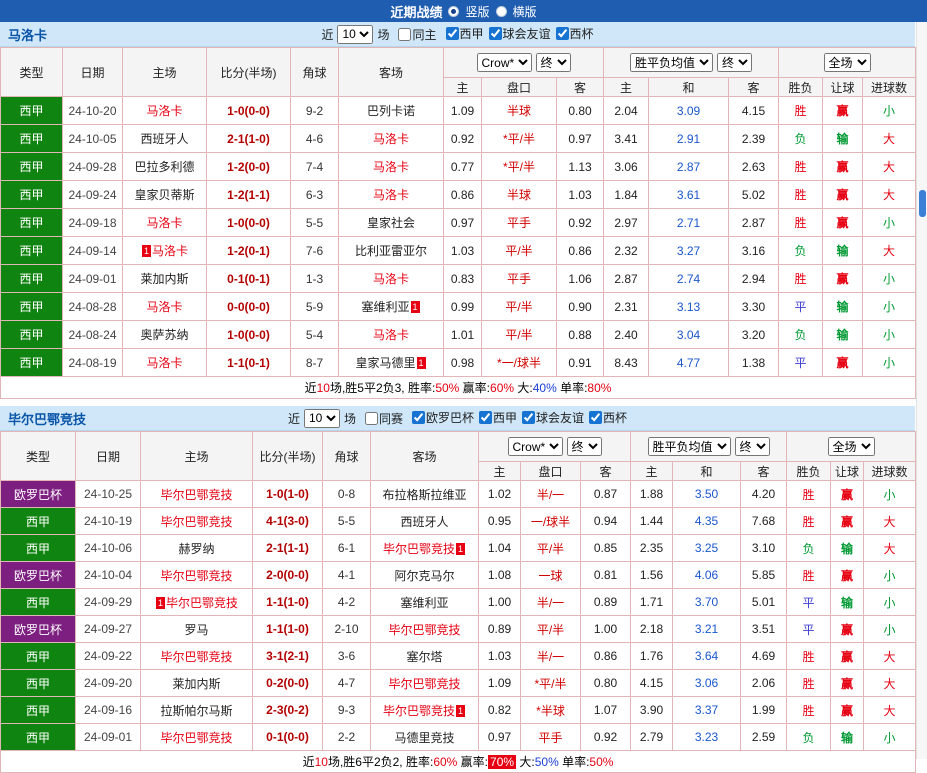 The width and height of the screenshot is (927, 773). What do you see at coordinates (454, 11) in the screenshot?
I see `radio-vertical` at bounding box center [454, 11].